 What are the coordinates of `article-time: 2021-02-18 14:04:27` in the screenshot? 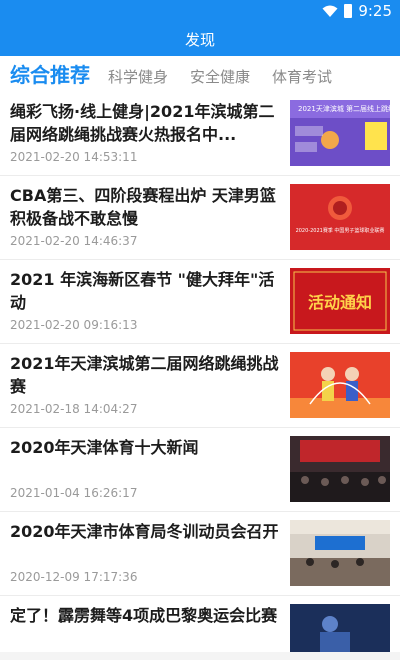 It's located at (74, 409).